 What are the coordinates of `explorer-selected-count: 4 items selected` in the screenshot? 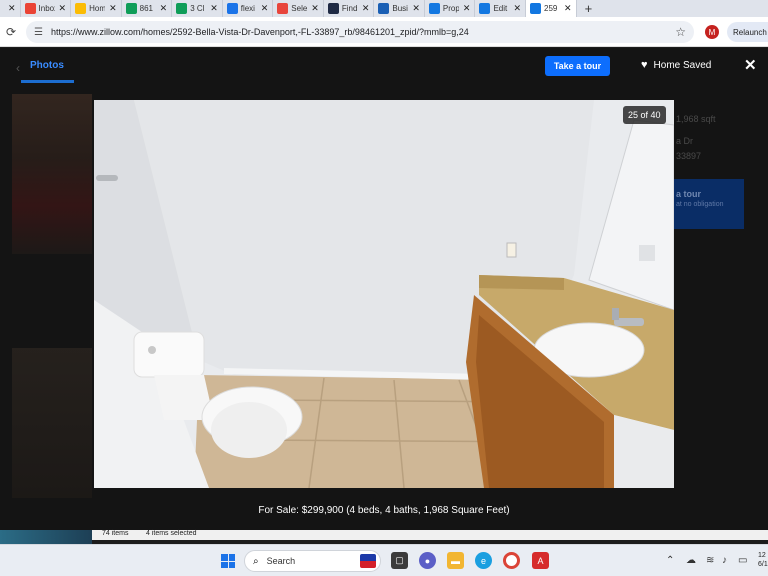 It's located at (171, 533).